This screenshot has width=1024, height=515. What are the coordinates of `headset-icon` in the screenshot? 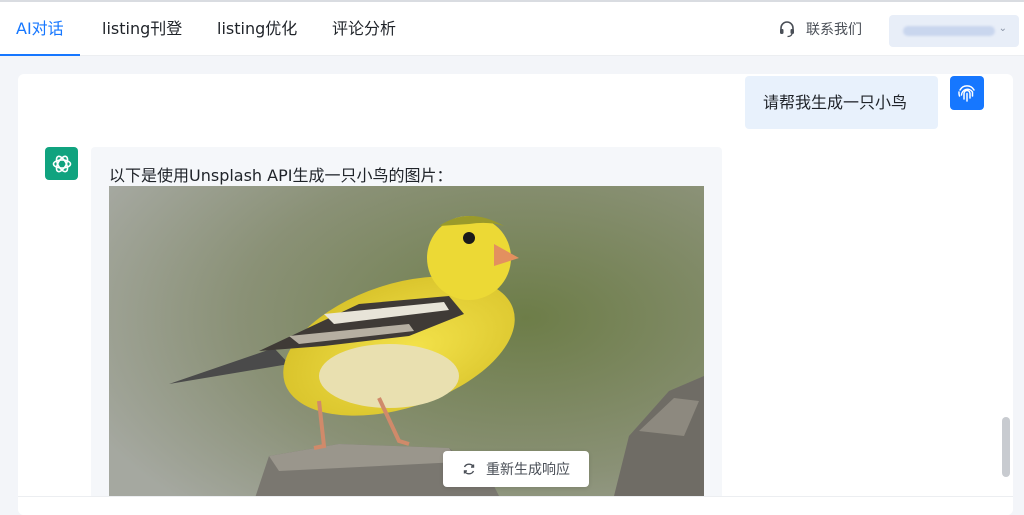 It's located at (787, 29).